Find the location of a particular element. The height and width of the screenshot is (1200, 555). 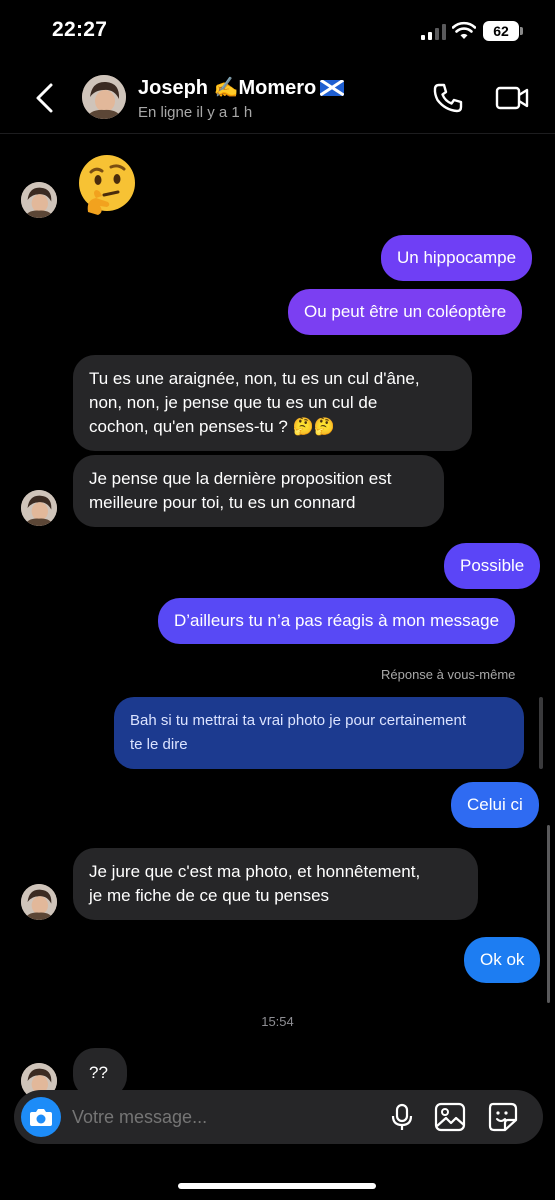

thinking-face-emoji-icon is located at coordinates (107, 185).